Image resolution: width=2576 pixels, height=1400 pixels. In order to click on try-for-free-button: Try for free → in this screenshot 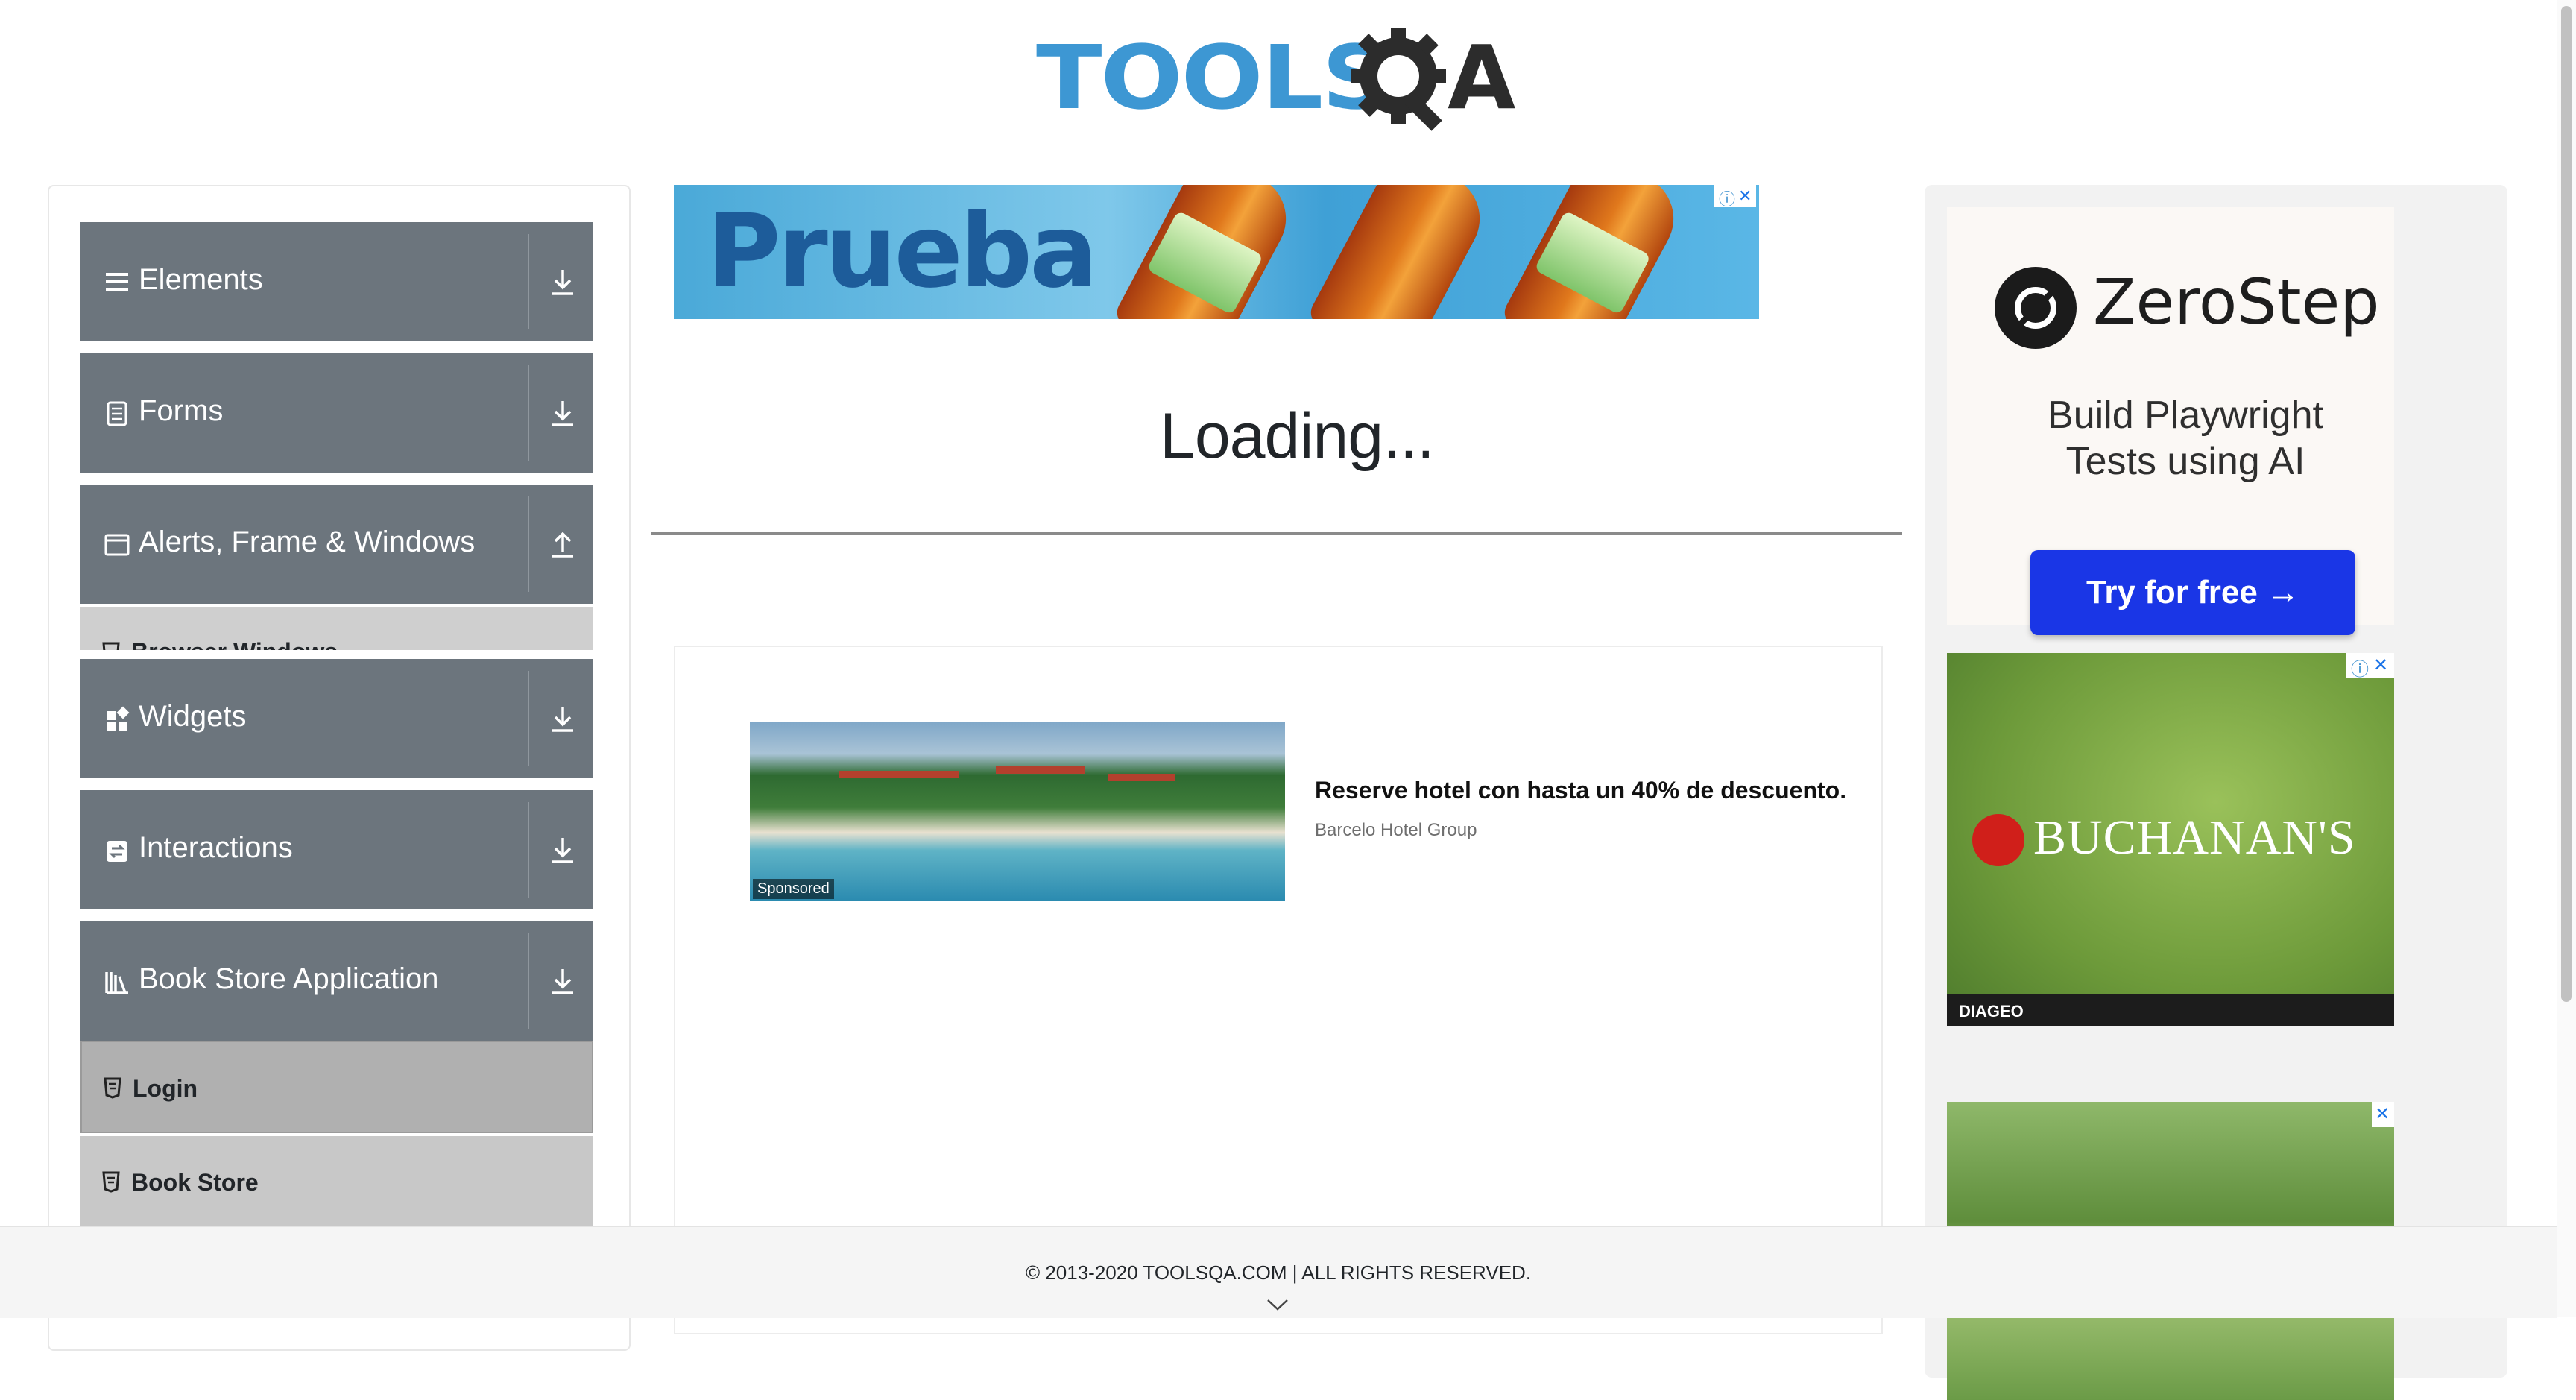, I will do `click(2192, 592)`.